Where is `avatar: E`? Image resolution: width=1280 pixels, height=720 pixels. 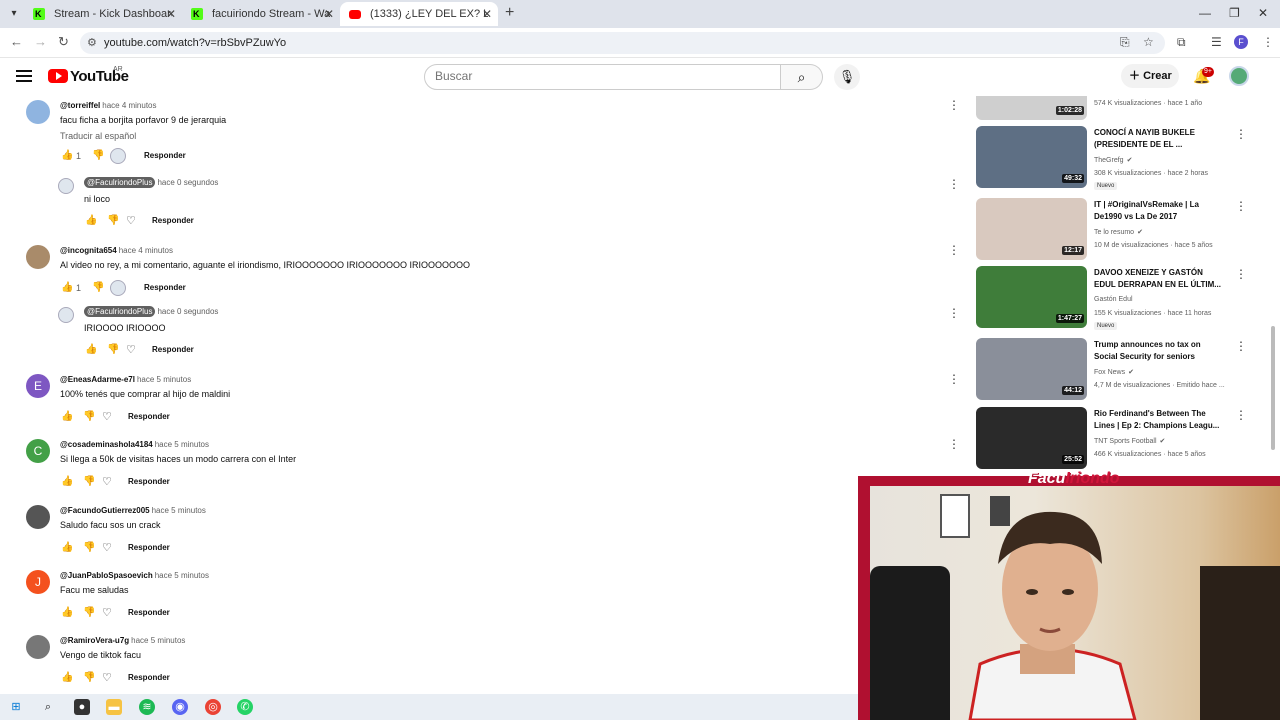 avatar: E is located at coordinates (38, 386).